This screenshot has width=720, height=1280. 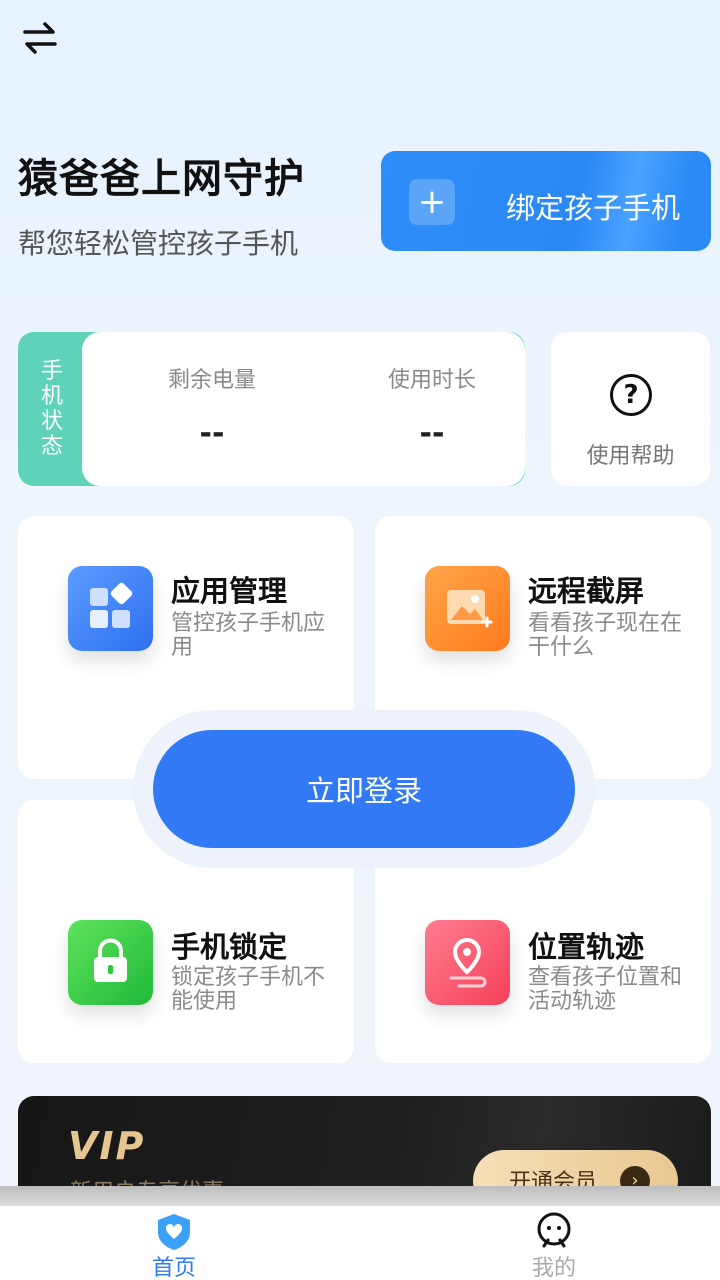 I want to click on app-grid-icon, so click(x=110, y=608).